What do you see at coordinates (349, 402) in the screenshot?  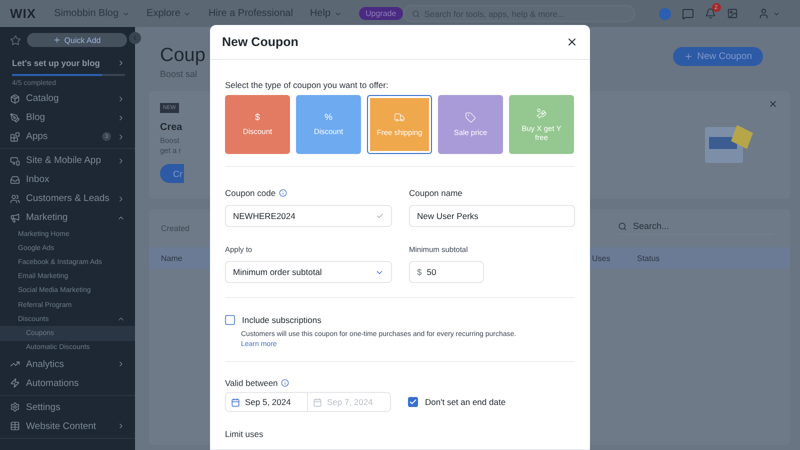 I see `end-date-field: Sep 7, 2024` at bounding box center [349, 402].